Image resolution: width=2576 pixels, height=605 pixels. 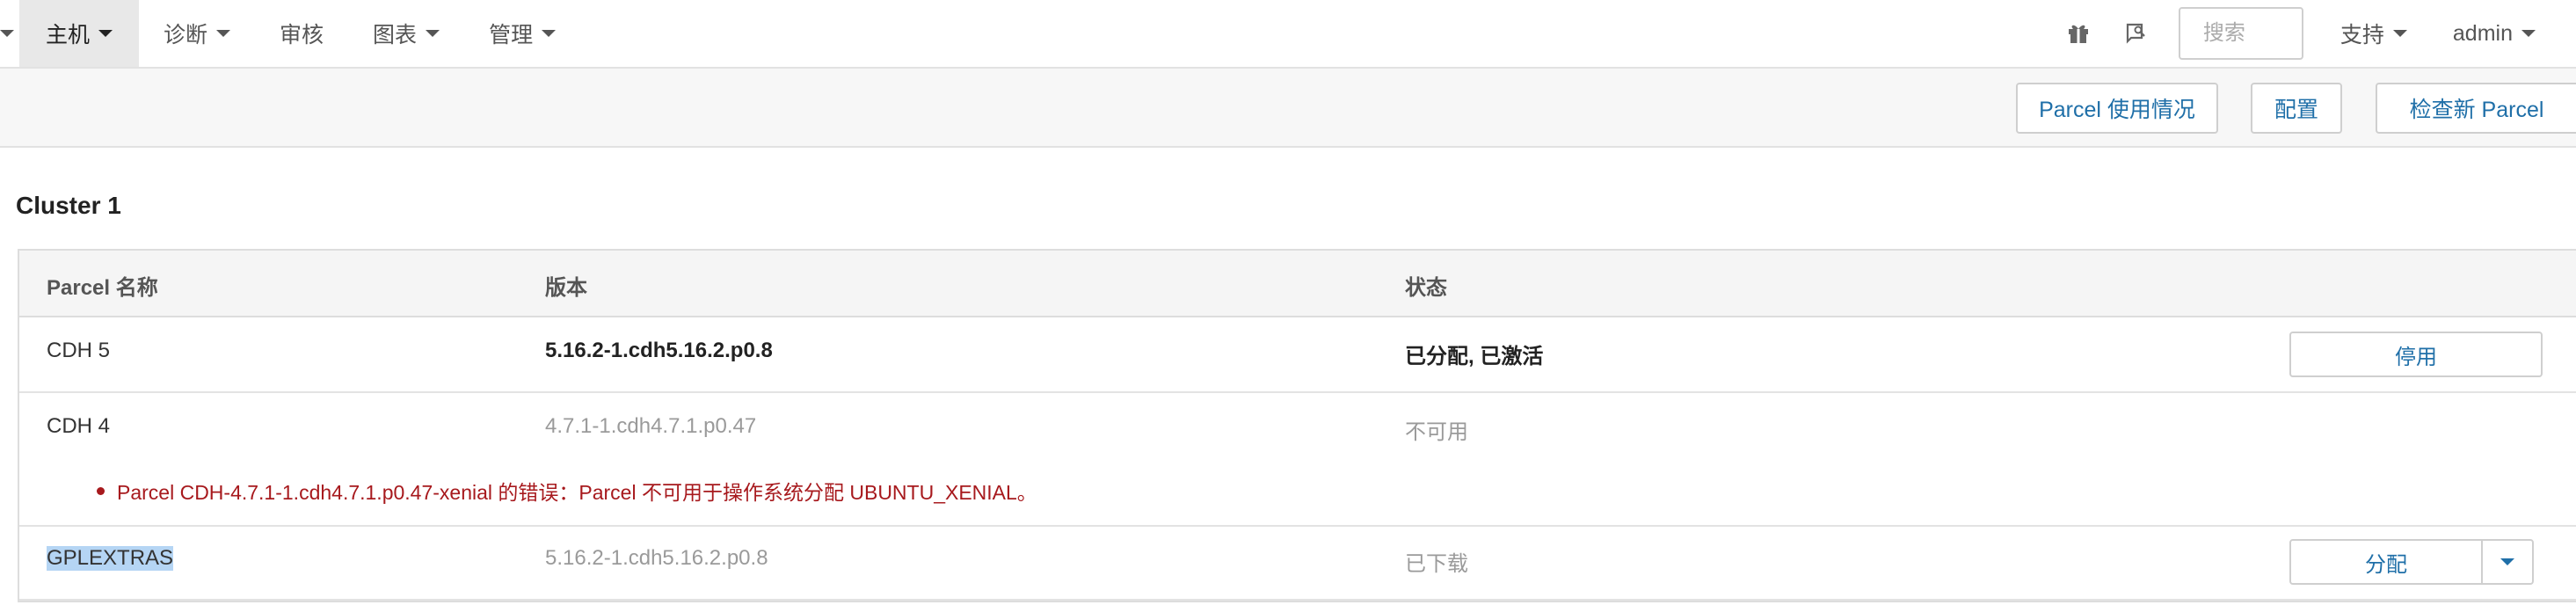 I want to click on parcel-name: CDH 5, so click(x=79, y=350).